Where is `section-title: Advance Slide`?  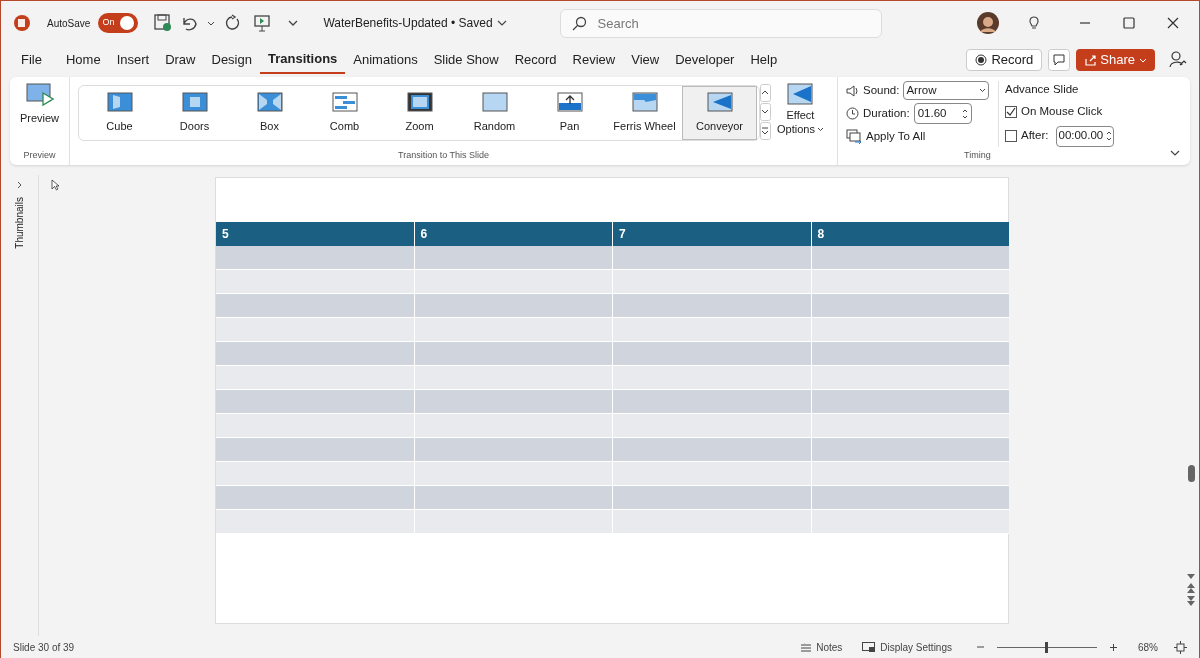
section-title: Advance Slide is located at coordinates (1042, 89).